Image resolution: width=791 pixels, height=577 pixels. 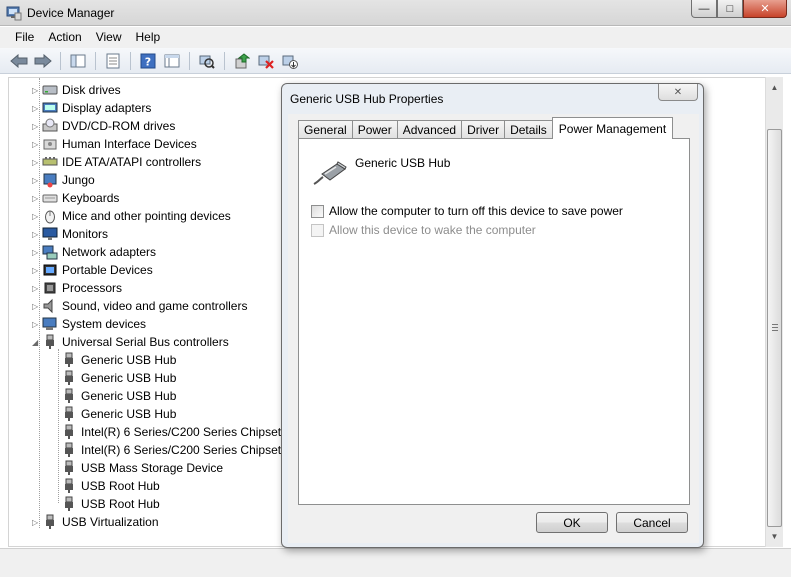 What do you see at coordinates (148, 37) in the screenshot?
I see `menu-help: Help` at bounding box center [148, 37].